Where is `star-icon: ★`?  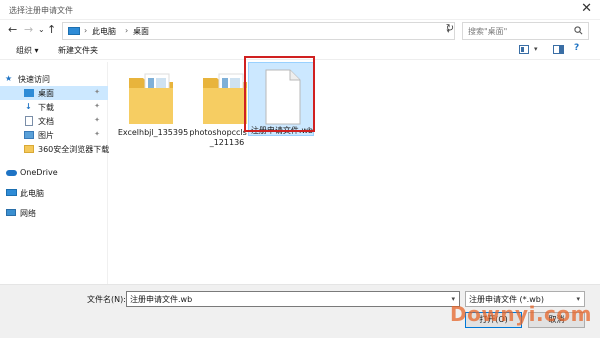 star-icon: ★ is located at coordinates (9, 78).